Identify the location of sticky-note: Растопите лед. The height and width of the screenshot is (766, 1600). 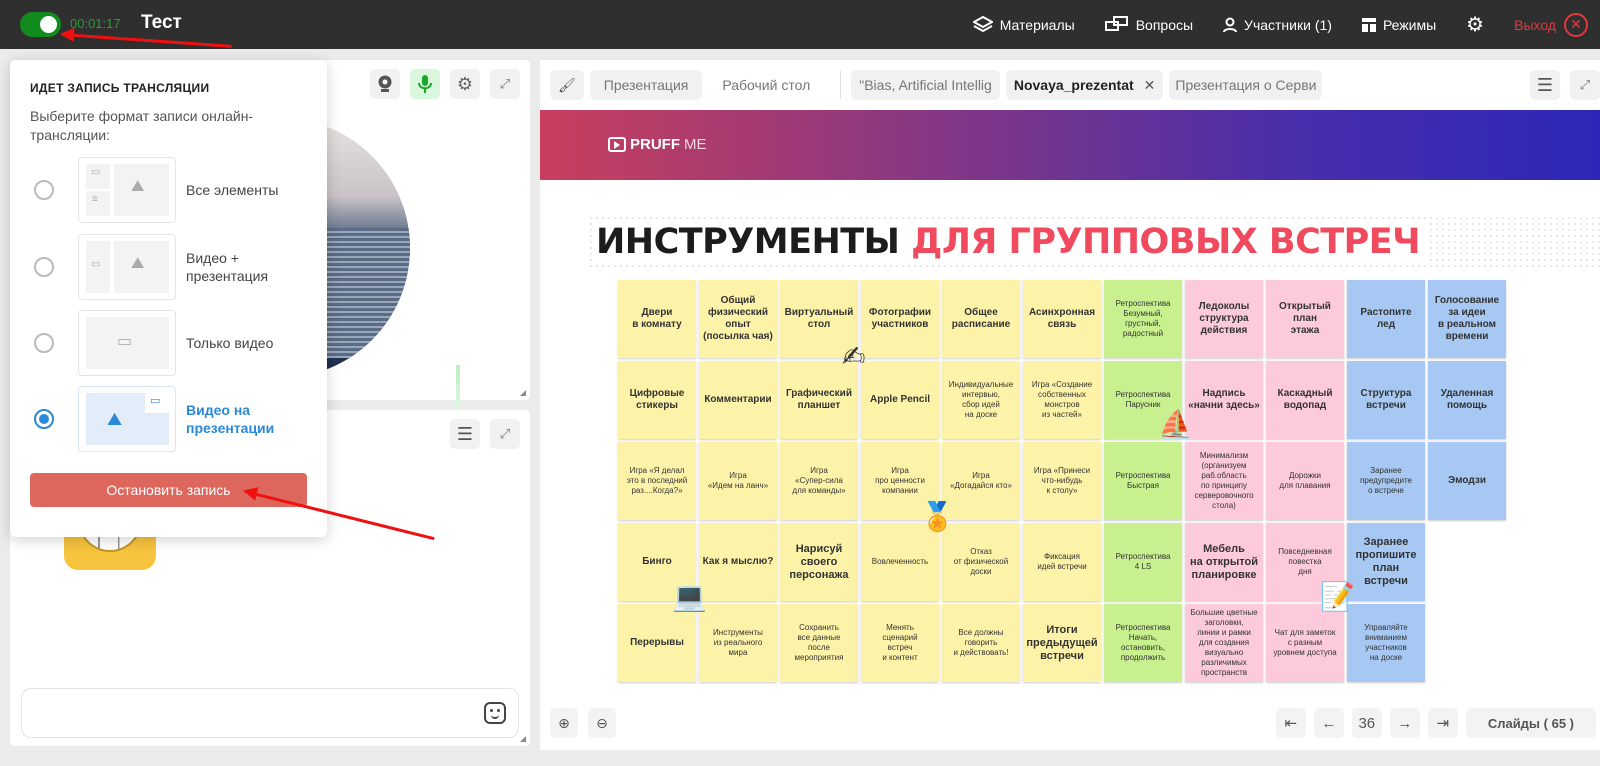
(1386, 319).